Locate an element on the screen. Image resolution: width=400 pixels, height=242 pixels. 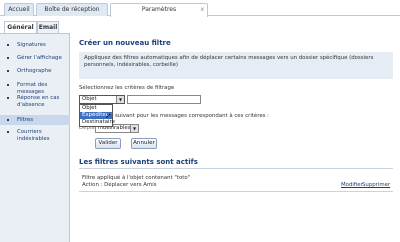
validate-button: Valider is located at coordinates (108, 143).